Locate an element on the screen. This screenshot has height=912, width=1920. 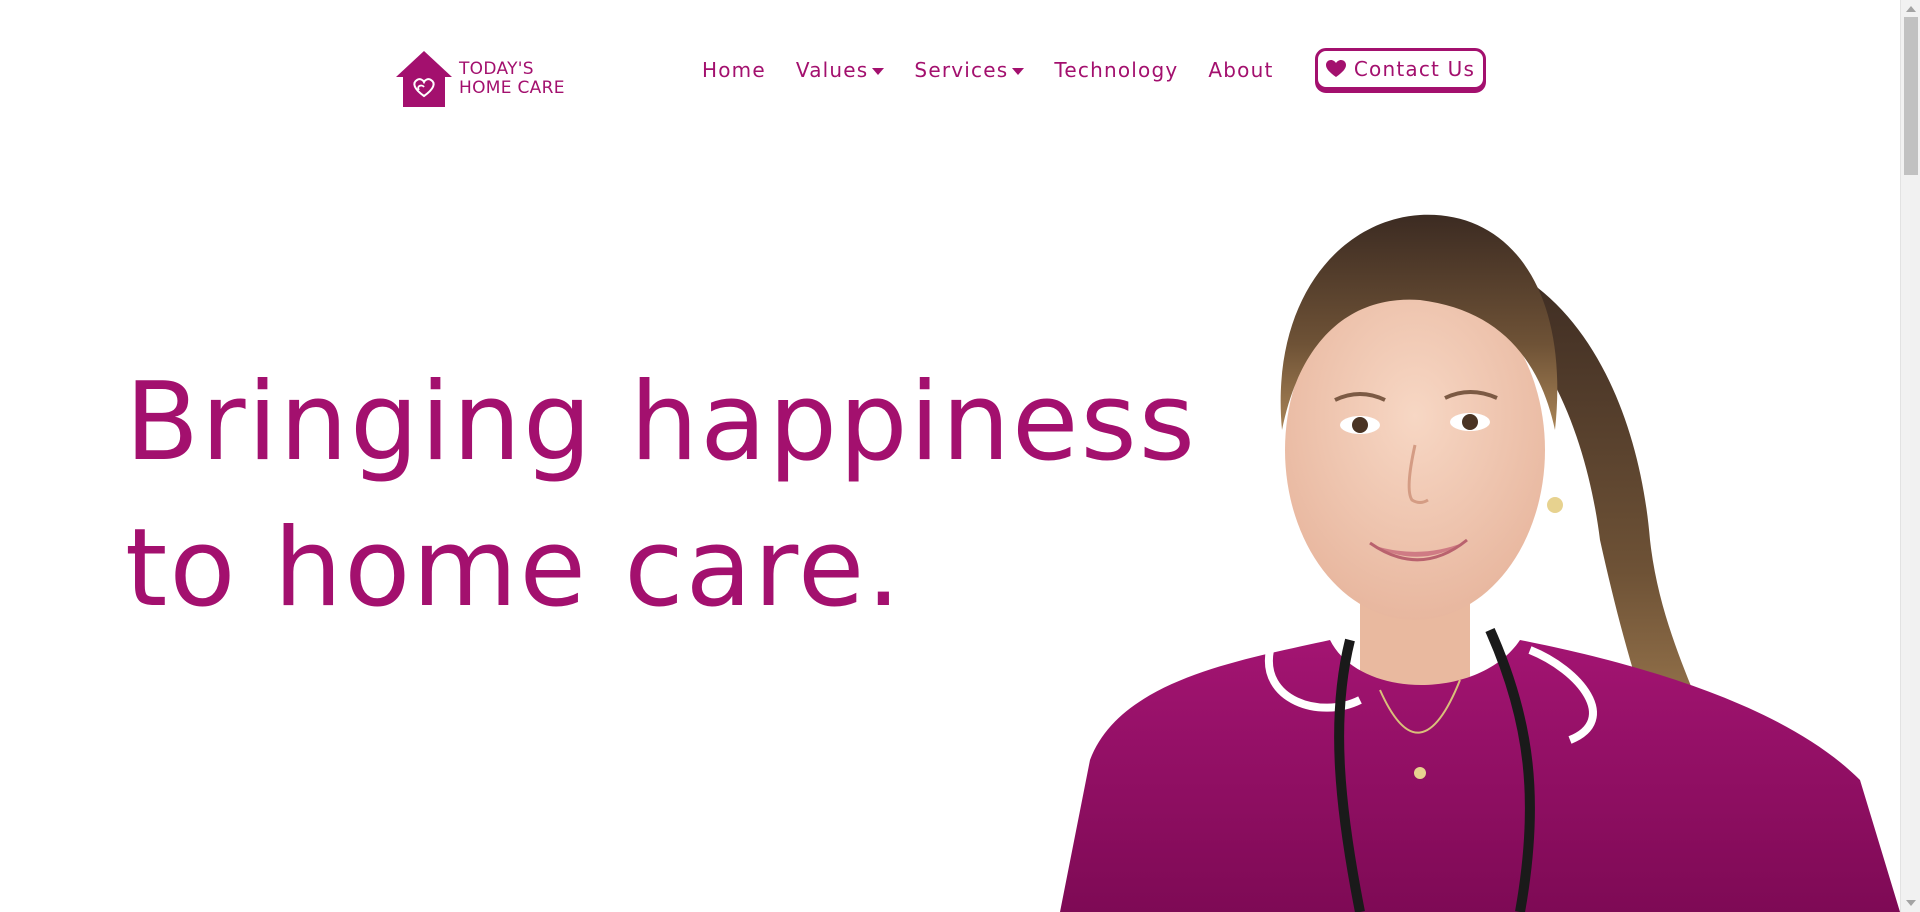
brand-logo: TODAY'S HOME CARE is located at coordinates (480, 79).